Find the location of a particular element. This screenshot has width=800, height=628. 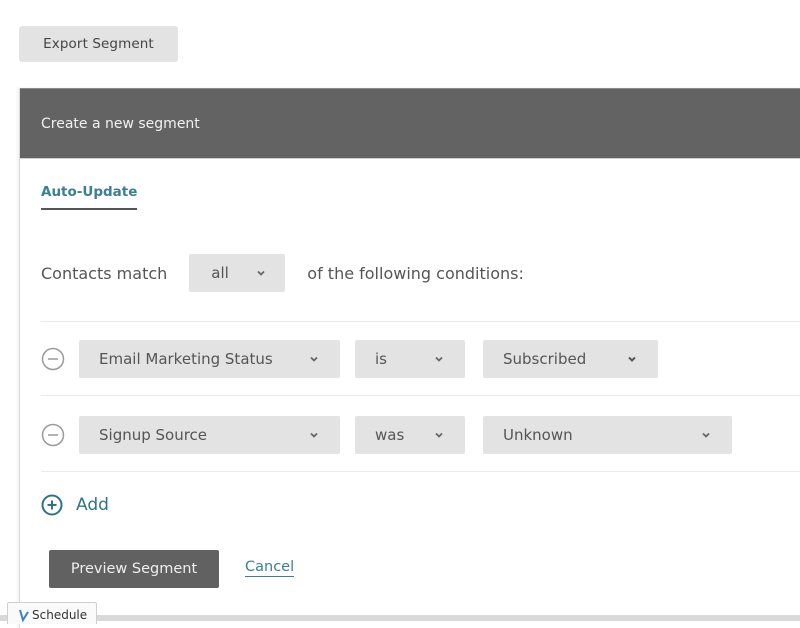

condition-field-select: Signup Source is located at coordinates (209, 435).